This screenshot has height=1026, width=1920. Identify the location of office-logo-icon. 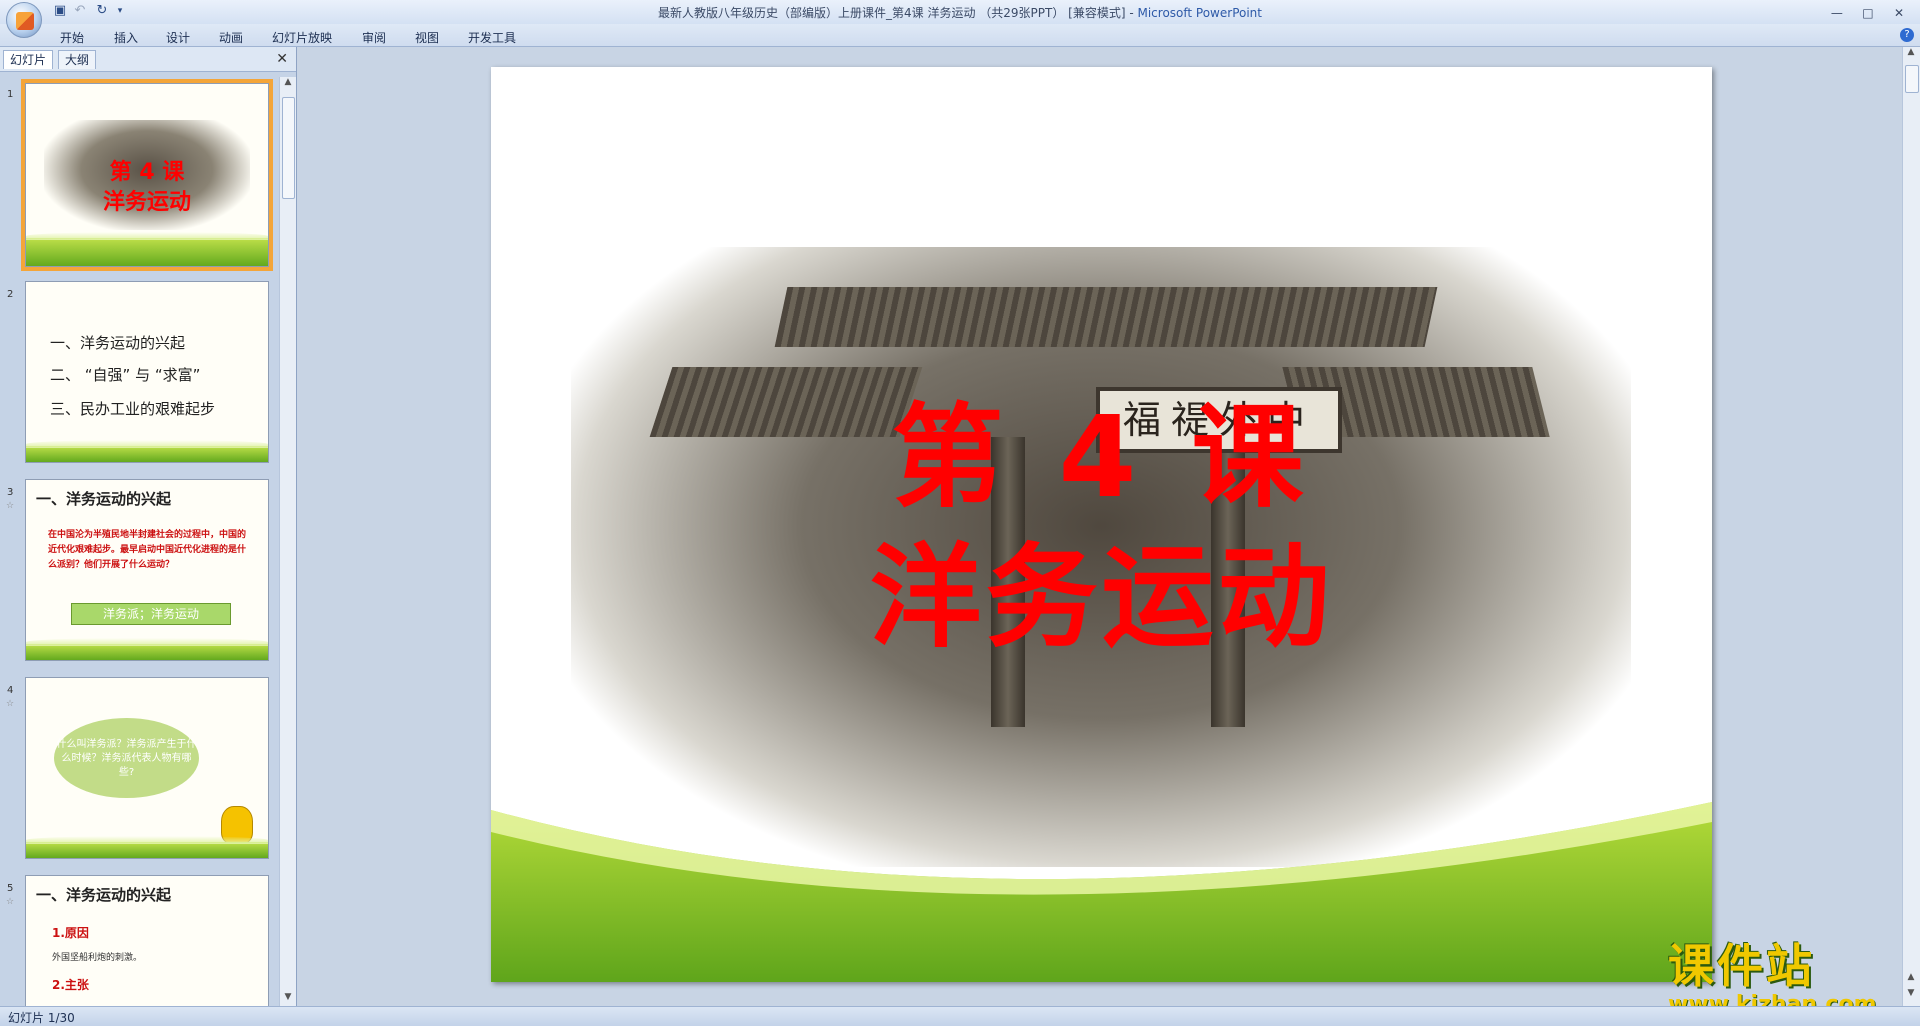
(25, 21).